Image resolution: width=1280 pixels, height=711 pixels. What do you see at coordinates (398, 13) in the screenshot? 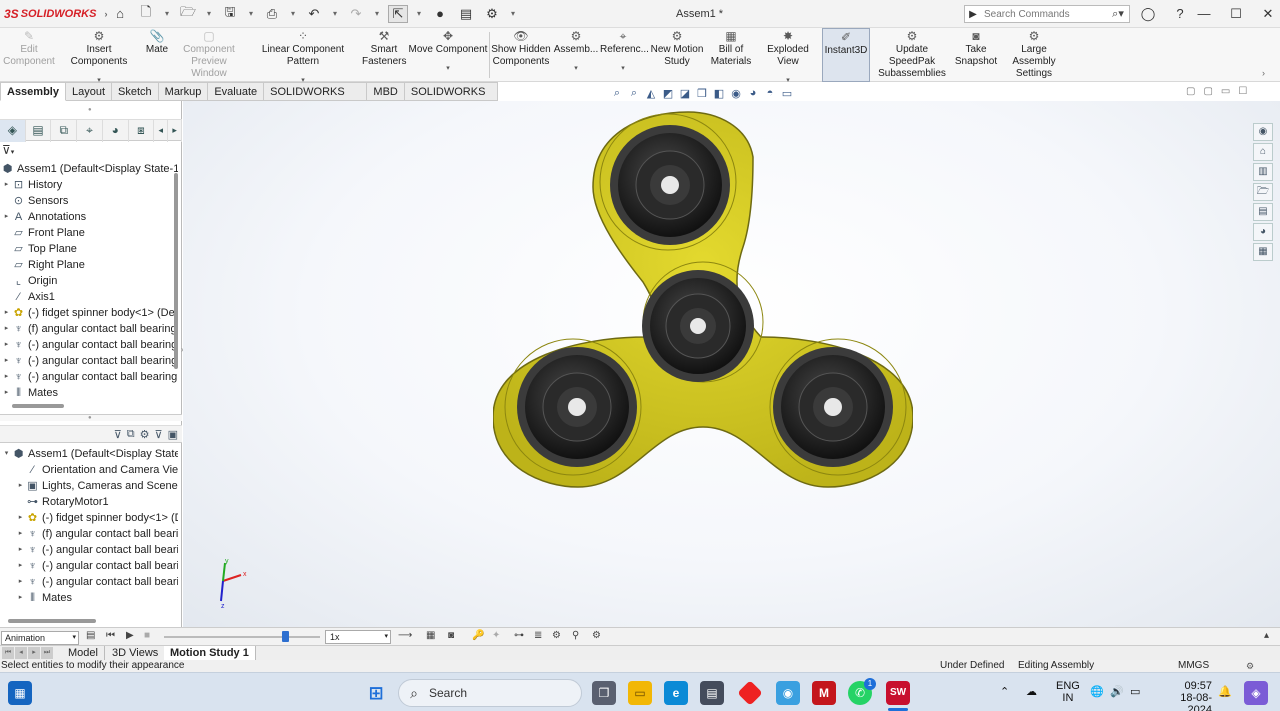
I see `select-cursor-icon: ⇱` at bounding box center [398, 13].